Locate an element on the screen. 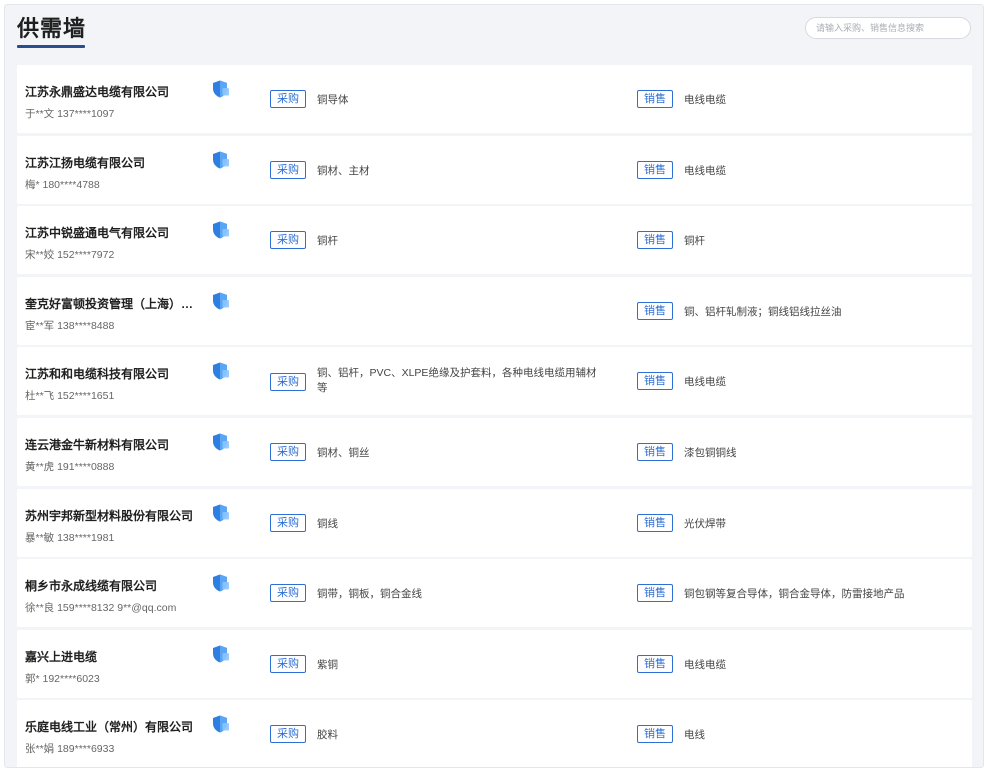 The image size is (990, 772). buy-items: 铜带，铜板，铜合金线 is located at coordinates (369, 594).